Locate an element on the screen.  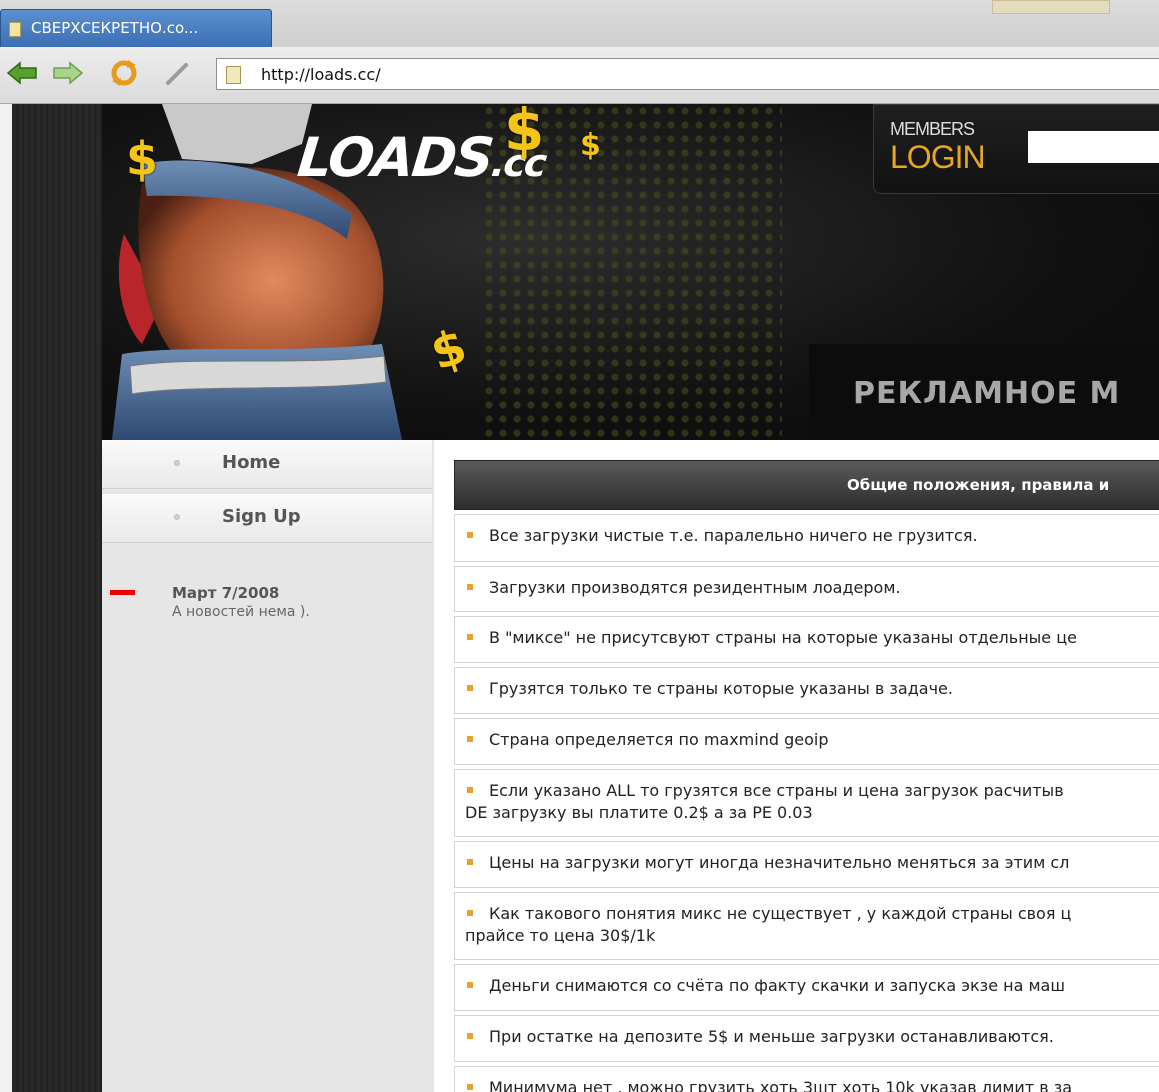
sidebar-item-sign-up: Sign Up is located at coordinates (267, 518).